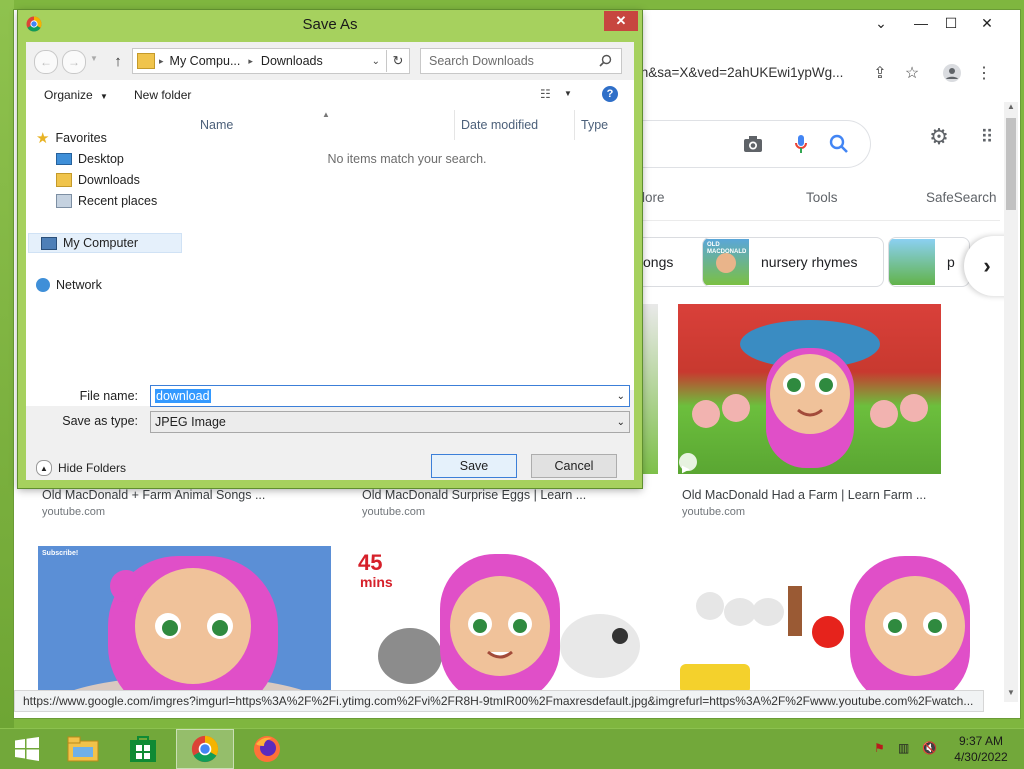 The image size is (1024, 769). I want to click on desktop-background, so click(7, 364).